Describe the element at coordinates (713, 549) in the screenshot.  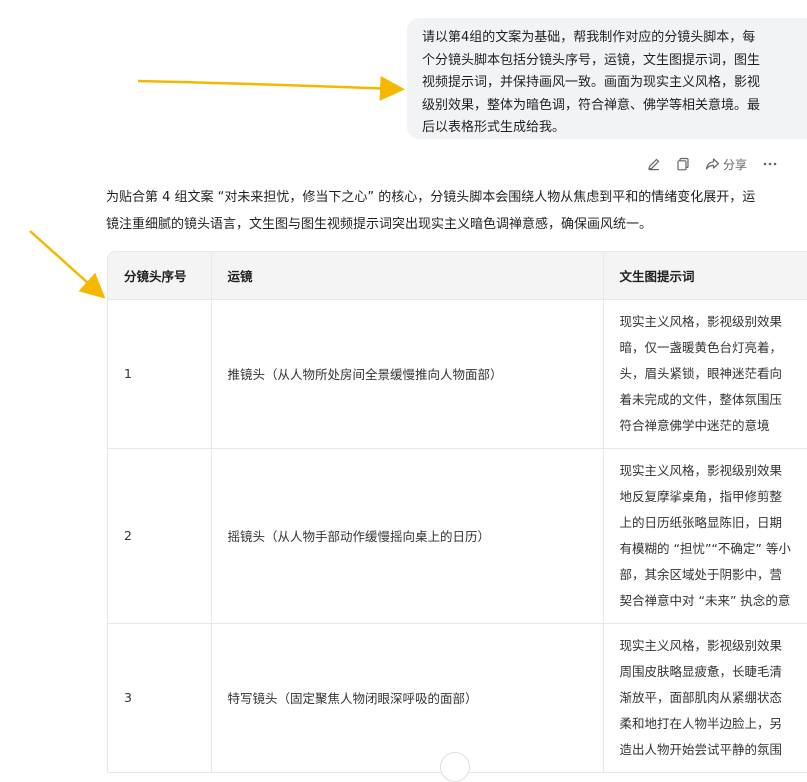
I see `prompt-line: 有模糊的 “担忧”“不确定” 等小` at that location.